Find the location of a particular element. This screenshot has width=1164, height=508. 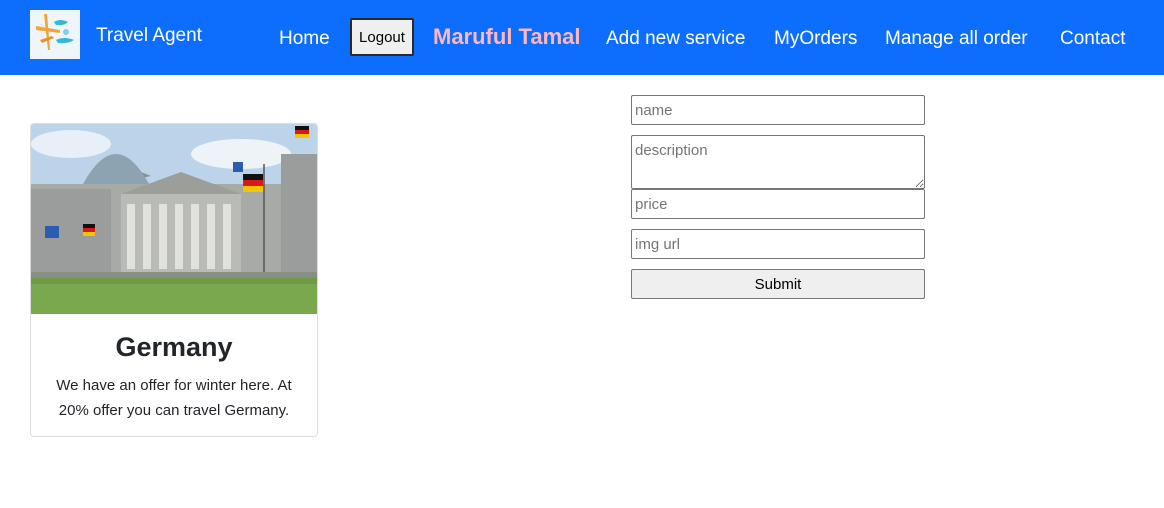

travel-agent-logo is located at coordinates (55, 34).